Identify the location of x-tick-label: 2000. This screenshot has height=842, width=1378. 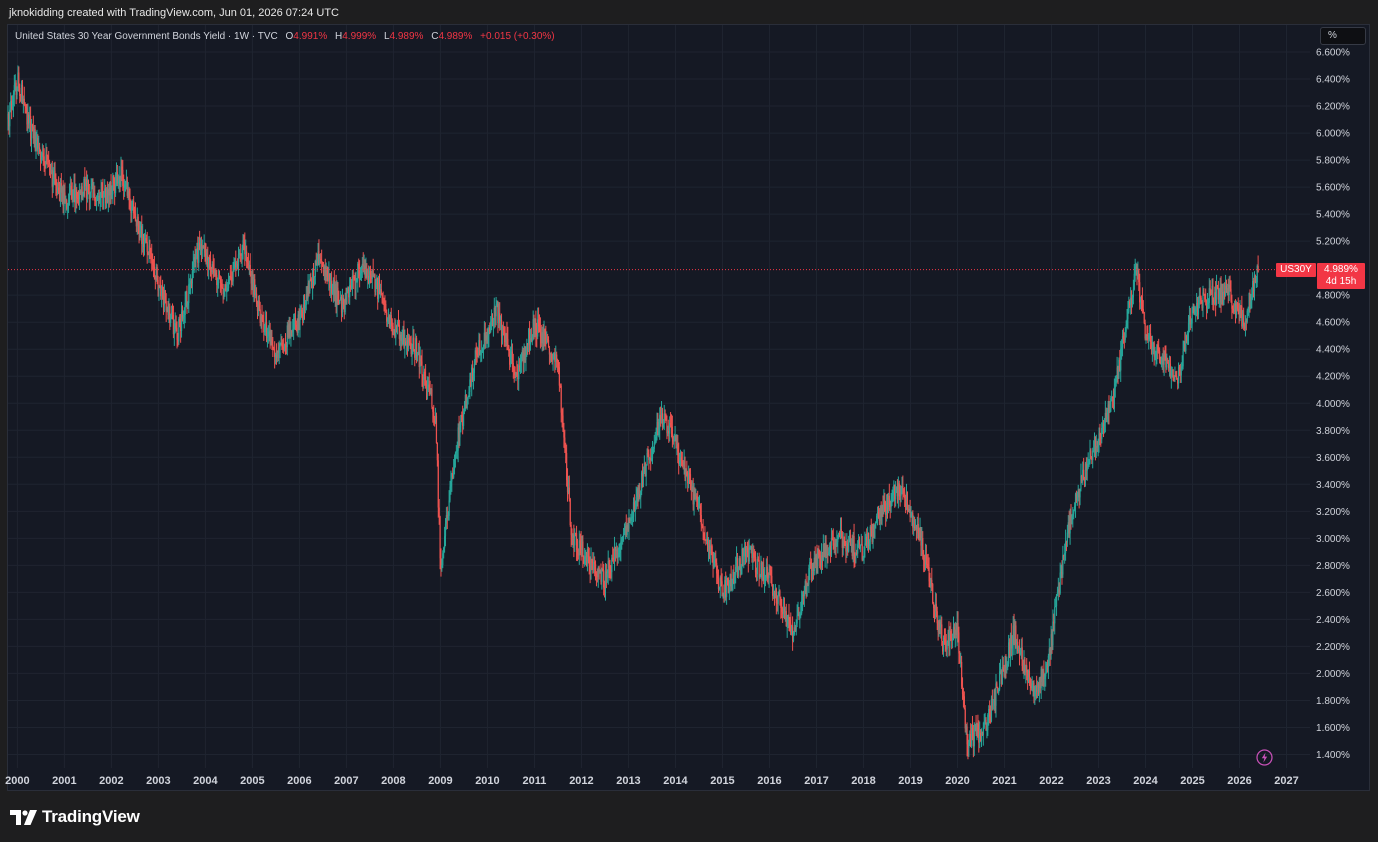
(17, 781).